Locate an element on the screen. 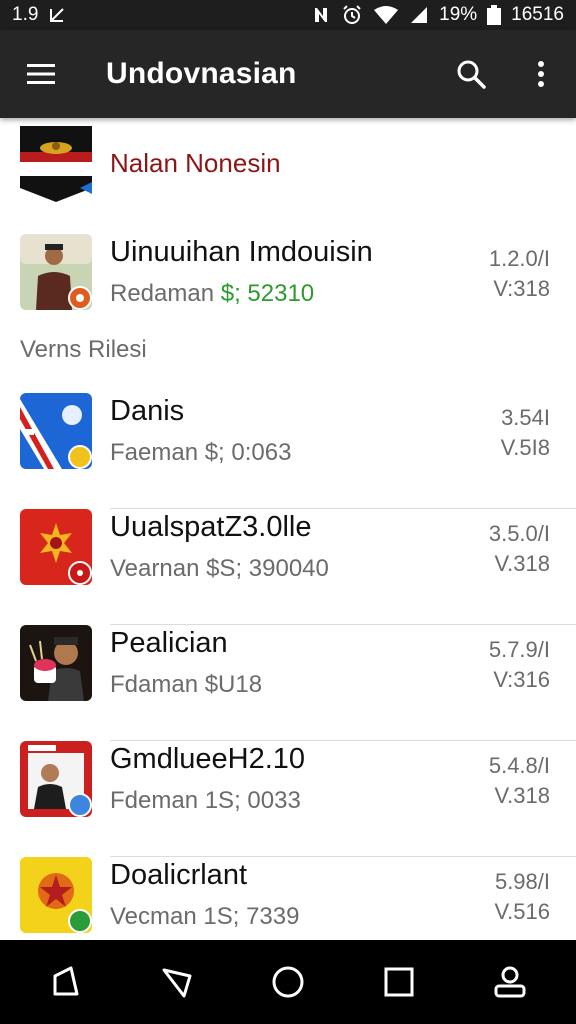  app-subtitle: Redaman $; 52310 is located at coordinates (212, 294).